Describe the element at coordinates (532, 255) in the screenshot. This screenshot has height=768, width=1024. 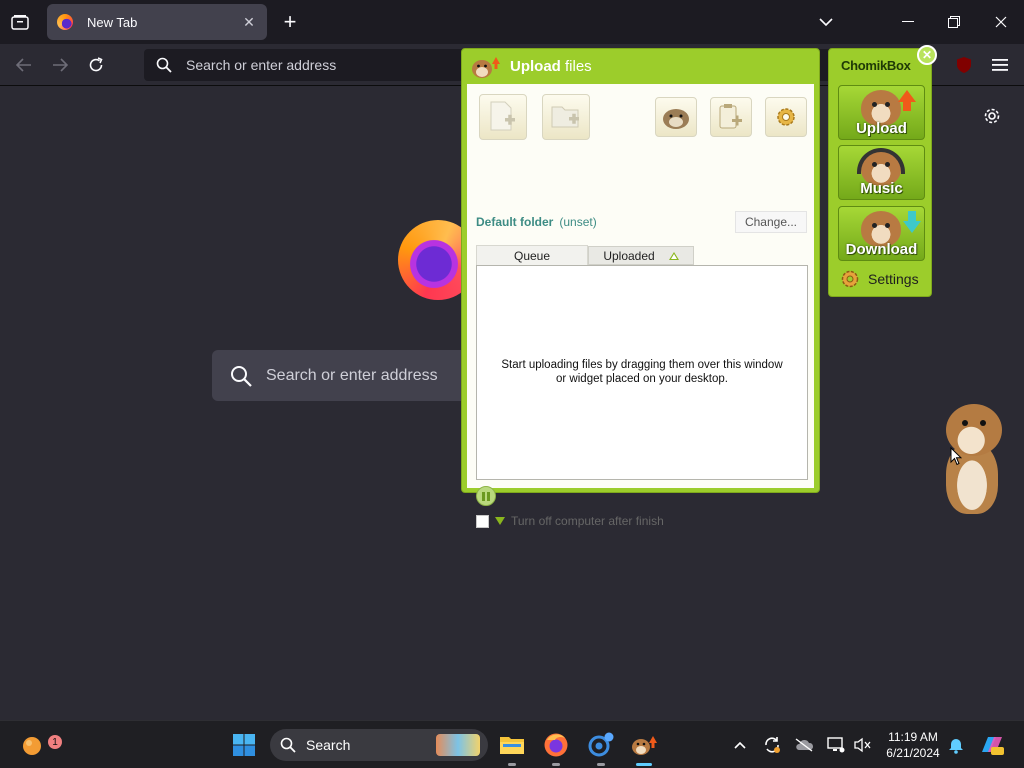
I see `tab-queue: Queue` at that location.